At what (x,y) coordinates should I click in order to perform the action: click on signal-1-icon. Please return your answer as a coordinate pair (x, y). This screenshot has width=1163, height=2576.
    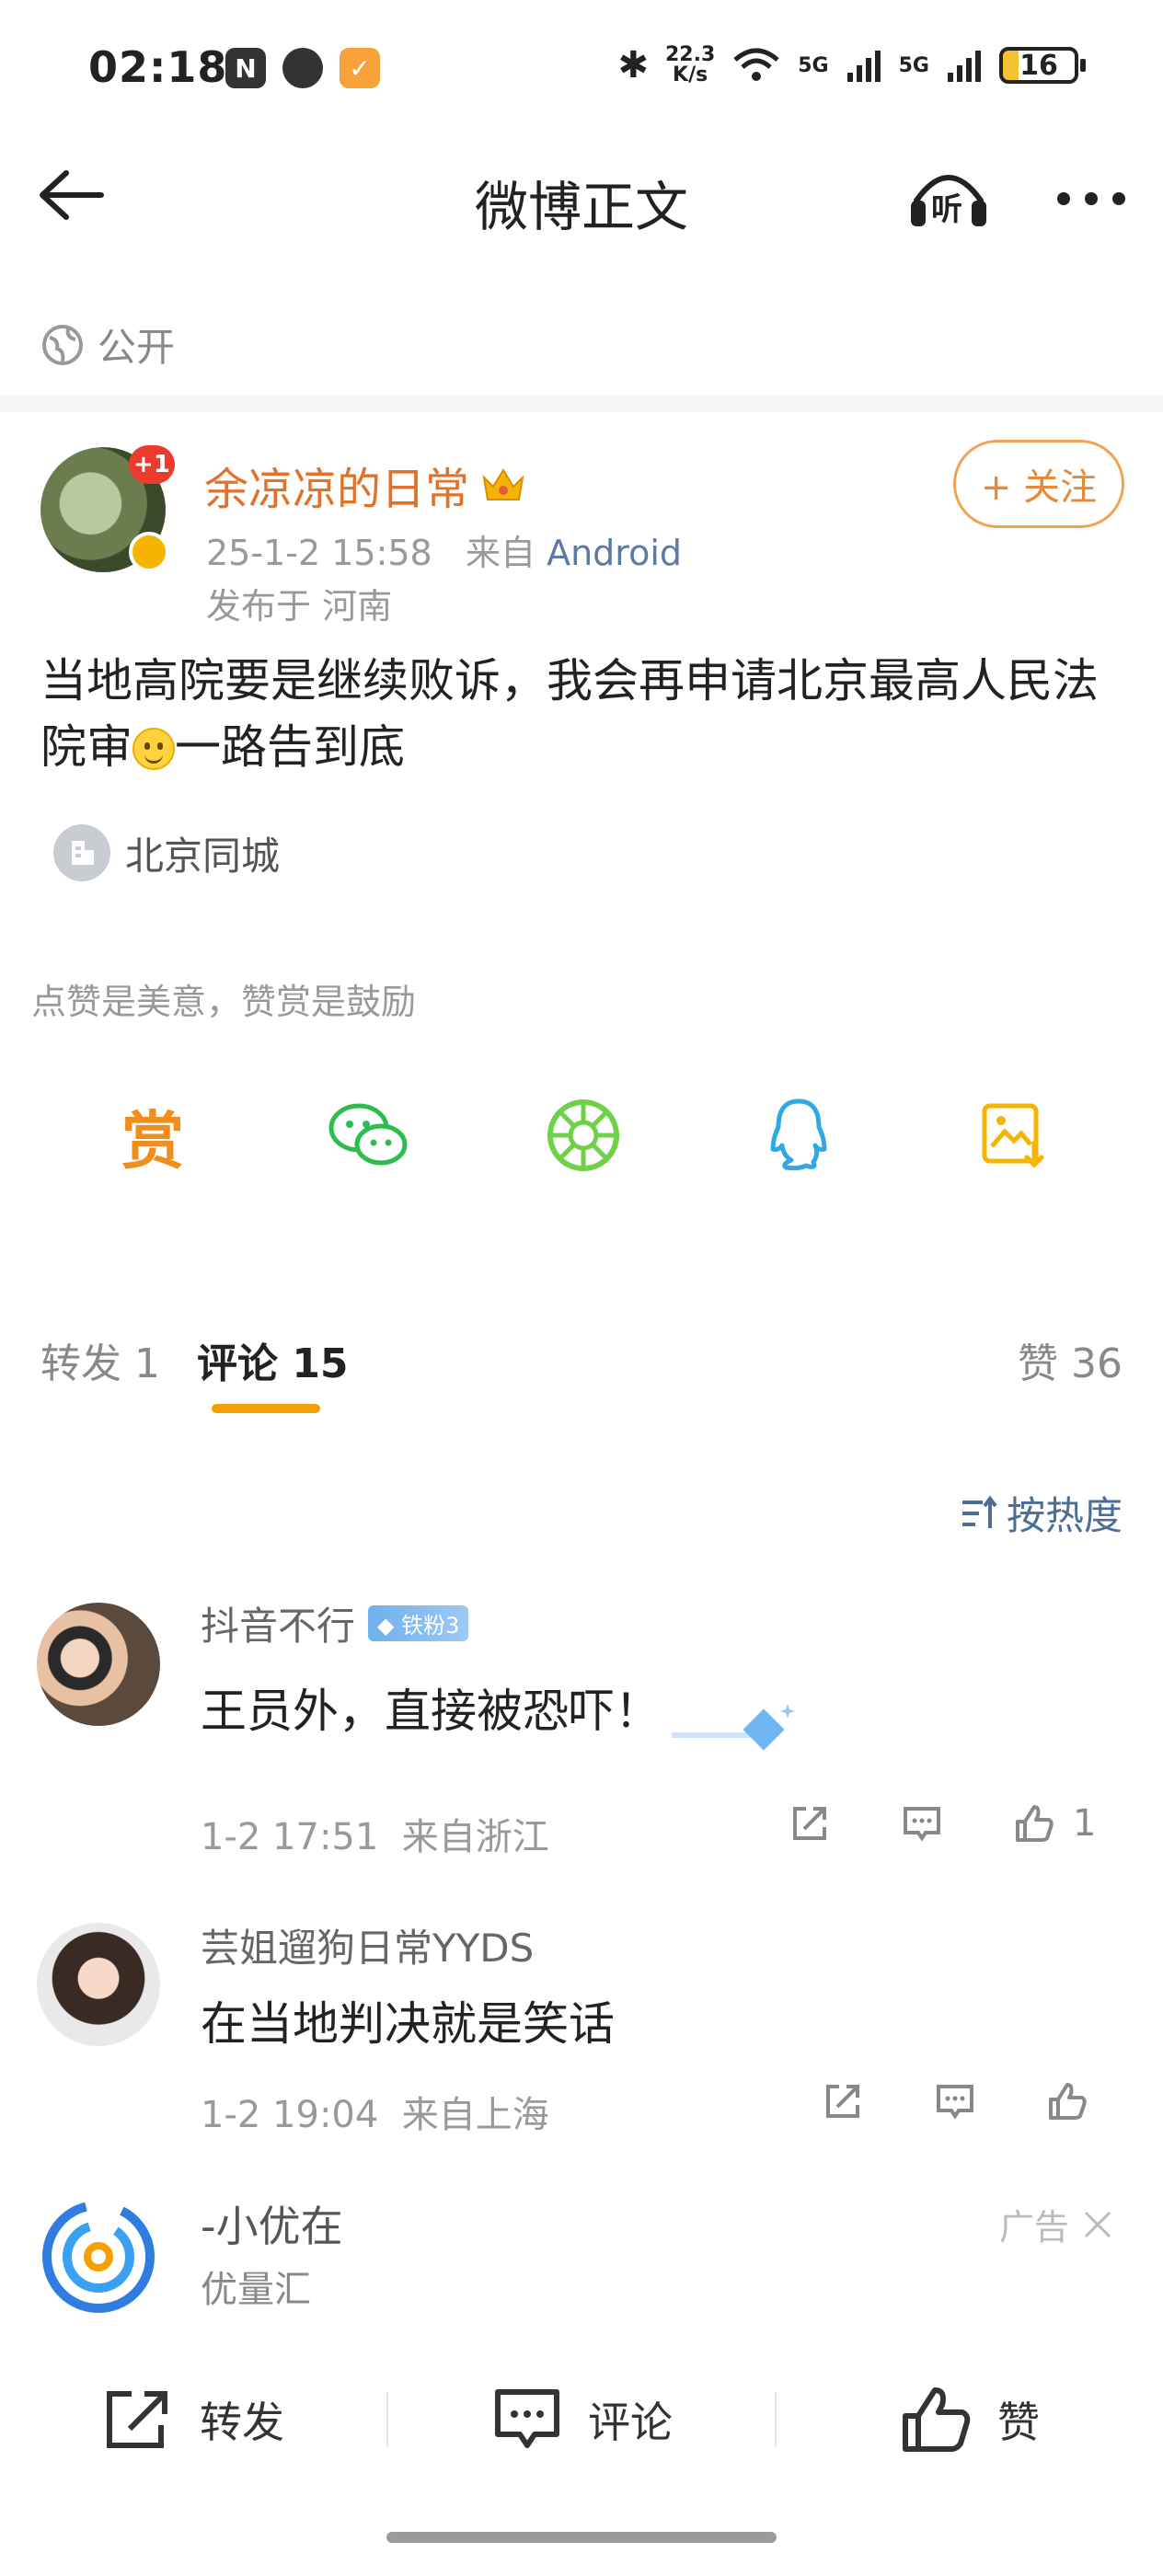
    Looking at the image, I should click on (864, 66).